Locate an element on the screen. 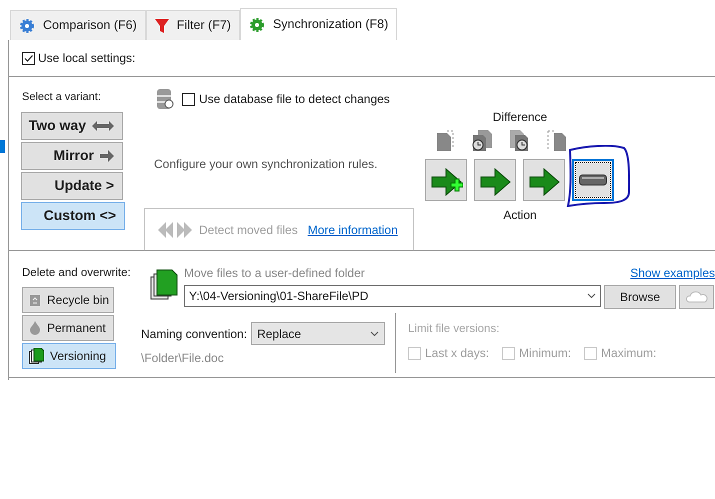 The height and width of the screenshot is (499, 715). browse-button: Browse is located at coordinates (640, 297).